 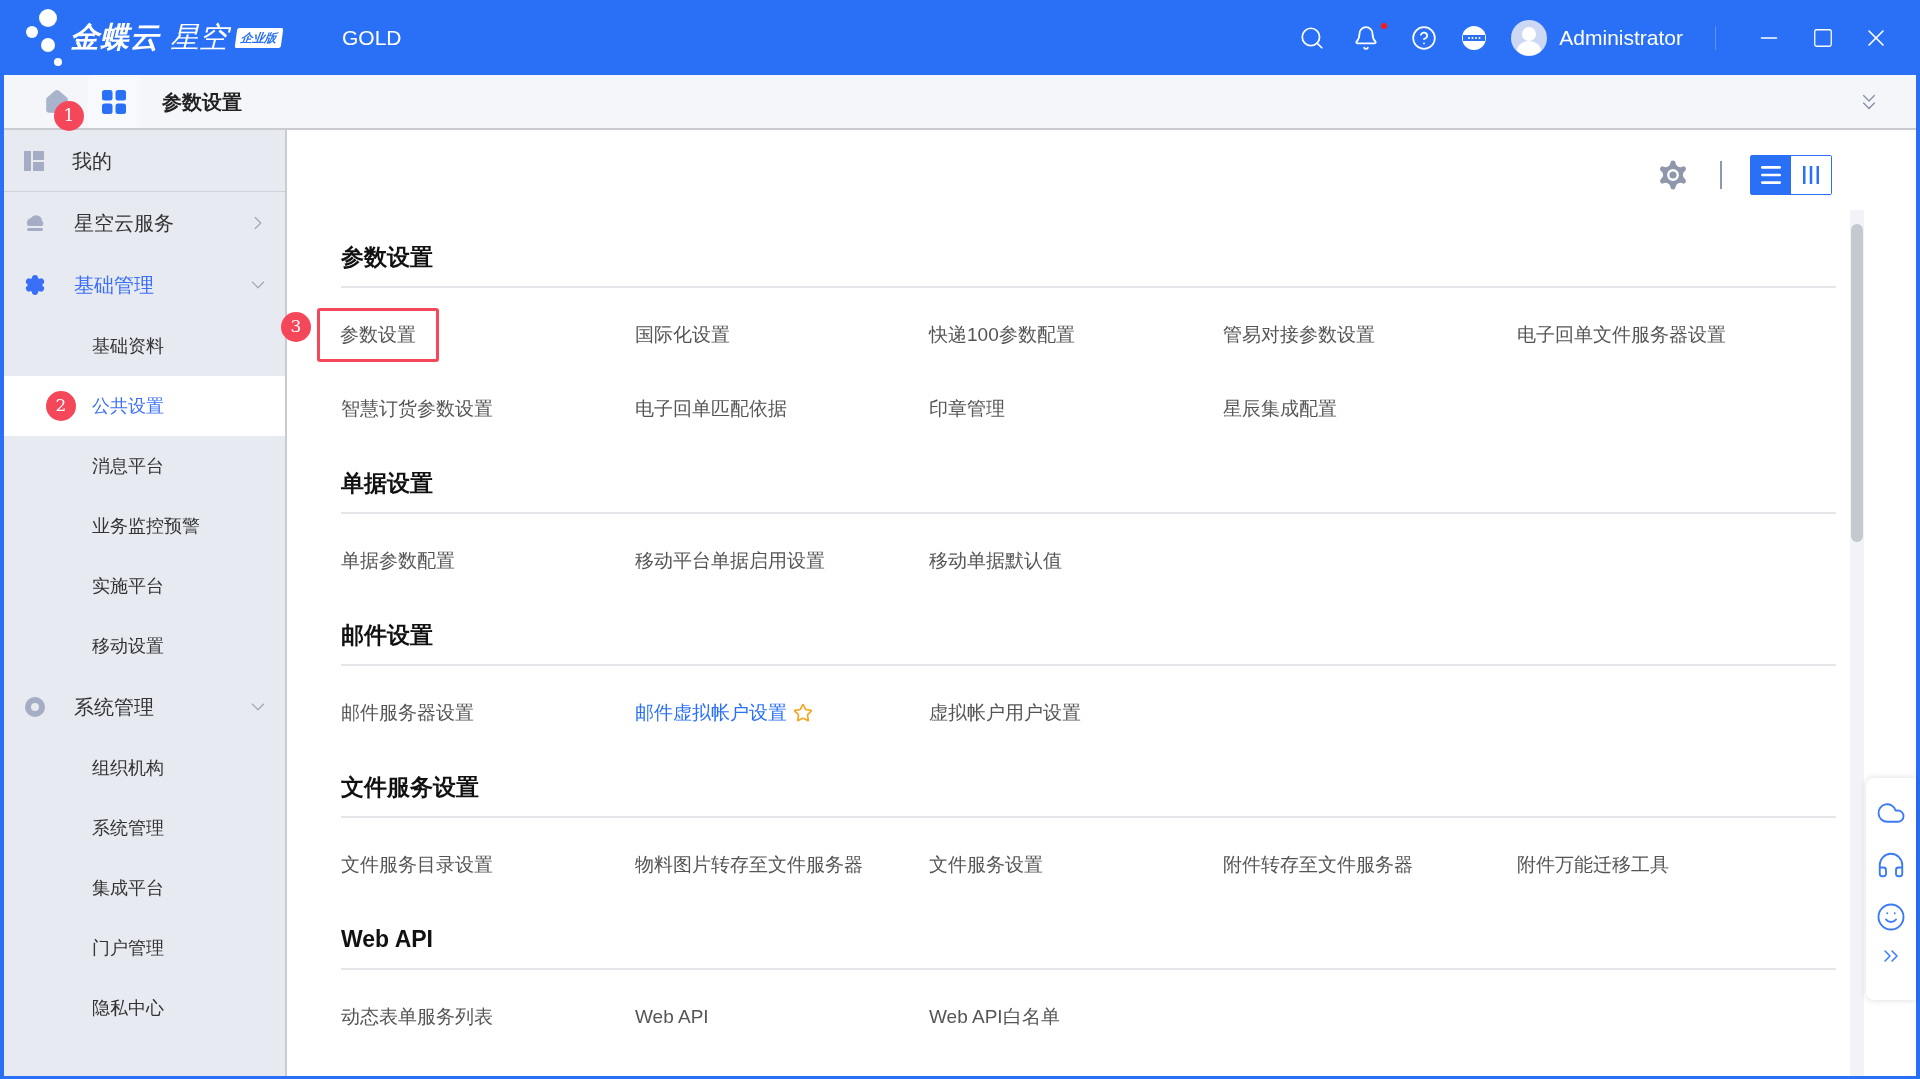 What do you see at coordinates (1299, 335) in the screenshot?
I see `settings-link: 管易对接参数设置` at bounding box center [1299, 335].